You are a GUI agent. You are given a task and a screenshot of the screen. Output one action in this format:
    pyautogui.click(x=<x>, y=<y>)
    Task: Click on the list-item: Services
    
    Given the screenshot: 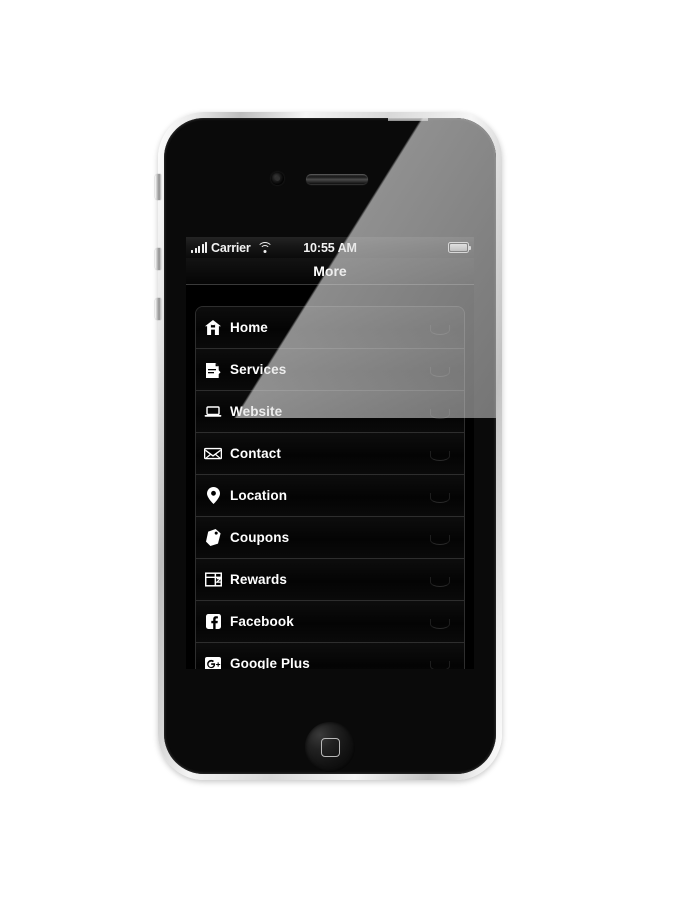 What is the action you would take?
    pyautogui.click(x=330, y=370)
    